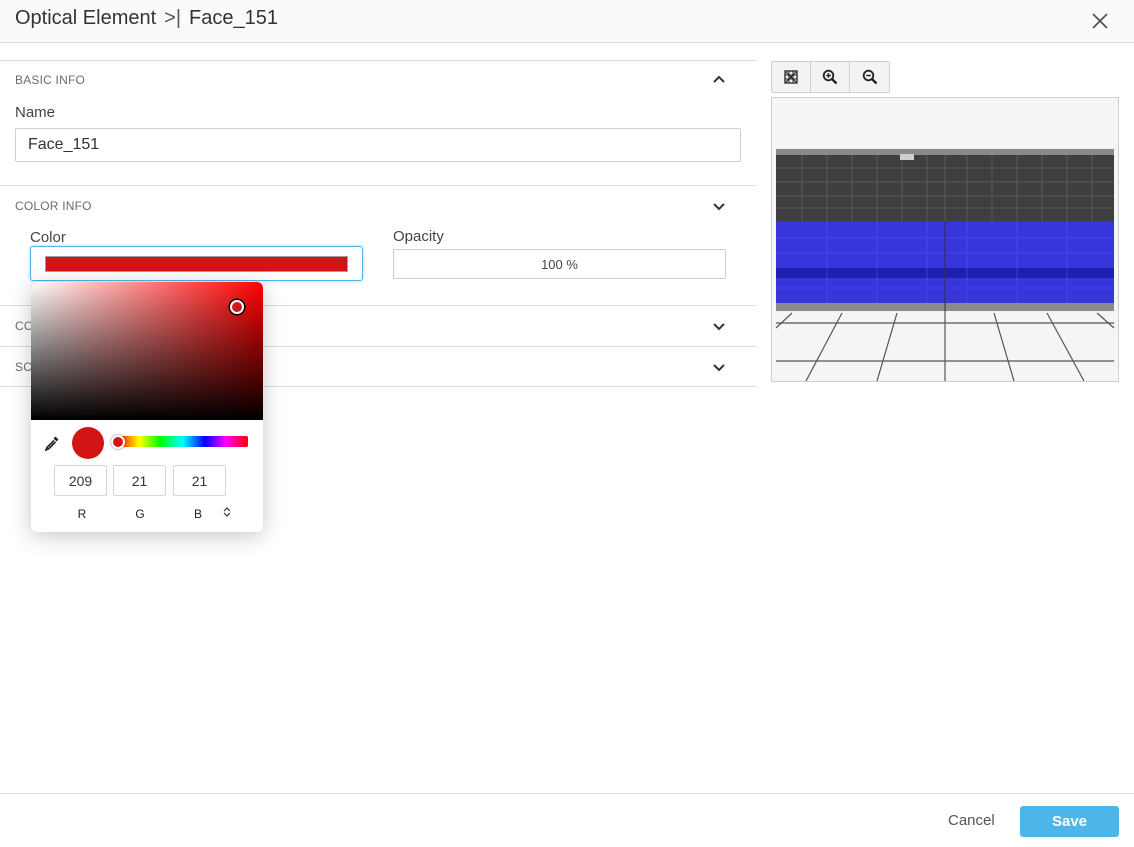 The height and width of the screenshot is (847, 1134). What do you see at coordinates (197, 514) in the screenshot?
I see `blue-label: B` at bounding box center [197, 514].